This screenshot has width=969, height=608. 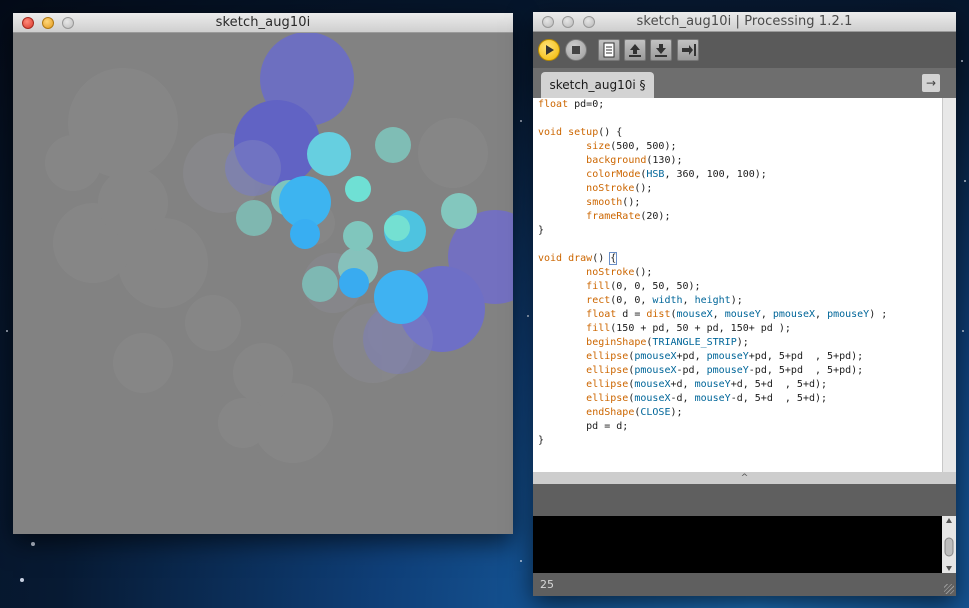 I want to click on stop-icon, so click(x=576, y=50).